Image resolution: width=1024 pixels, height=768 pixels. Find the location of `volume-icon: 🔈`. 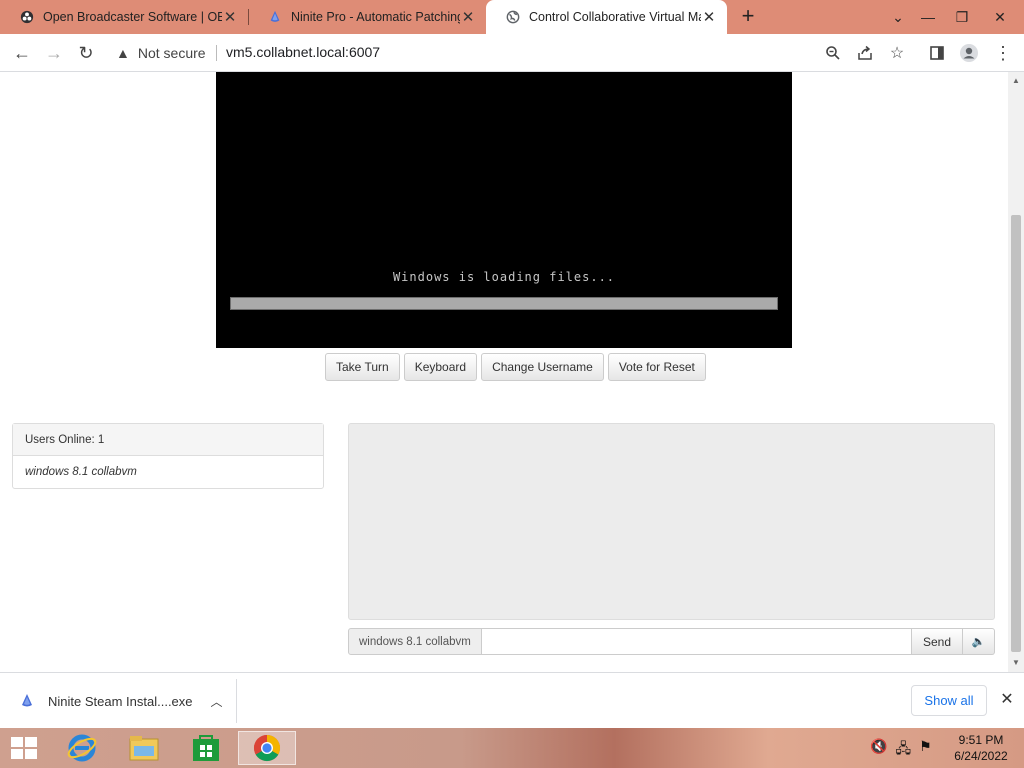

volume-icon: 🔈 is located at coordinates (979, 641).